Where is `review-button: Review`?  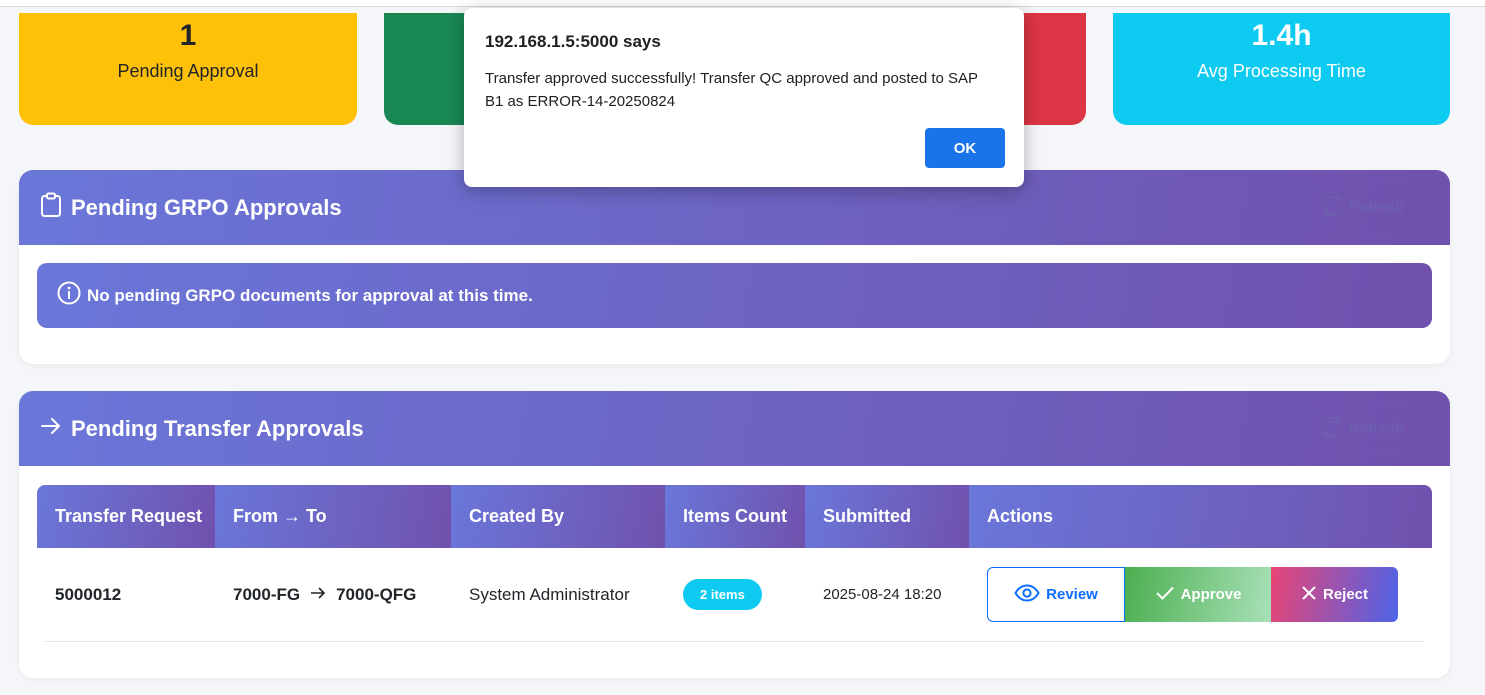
review-button: Review is located at coordinates (1056, 594).